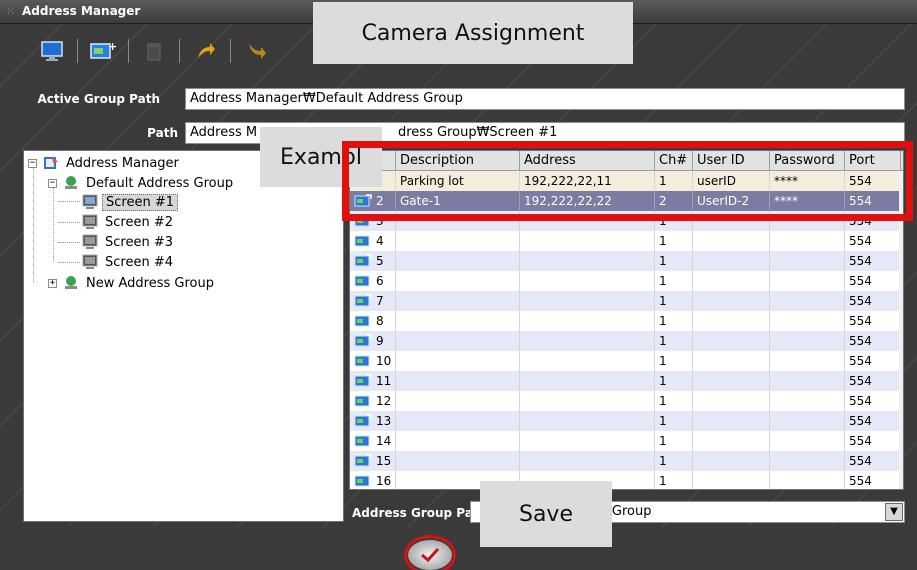 Image resolution: width=917 pixels, height=570 pixels. Describe the element at coordinates (373, 461) in the screenshot. I see `cell-number: 15` at that location.